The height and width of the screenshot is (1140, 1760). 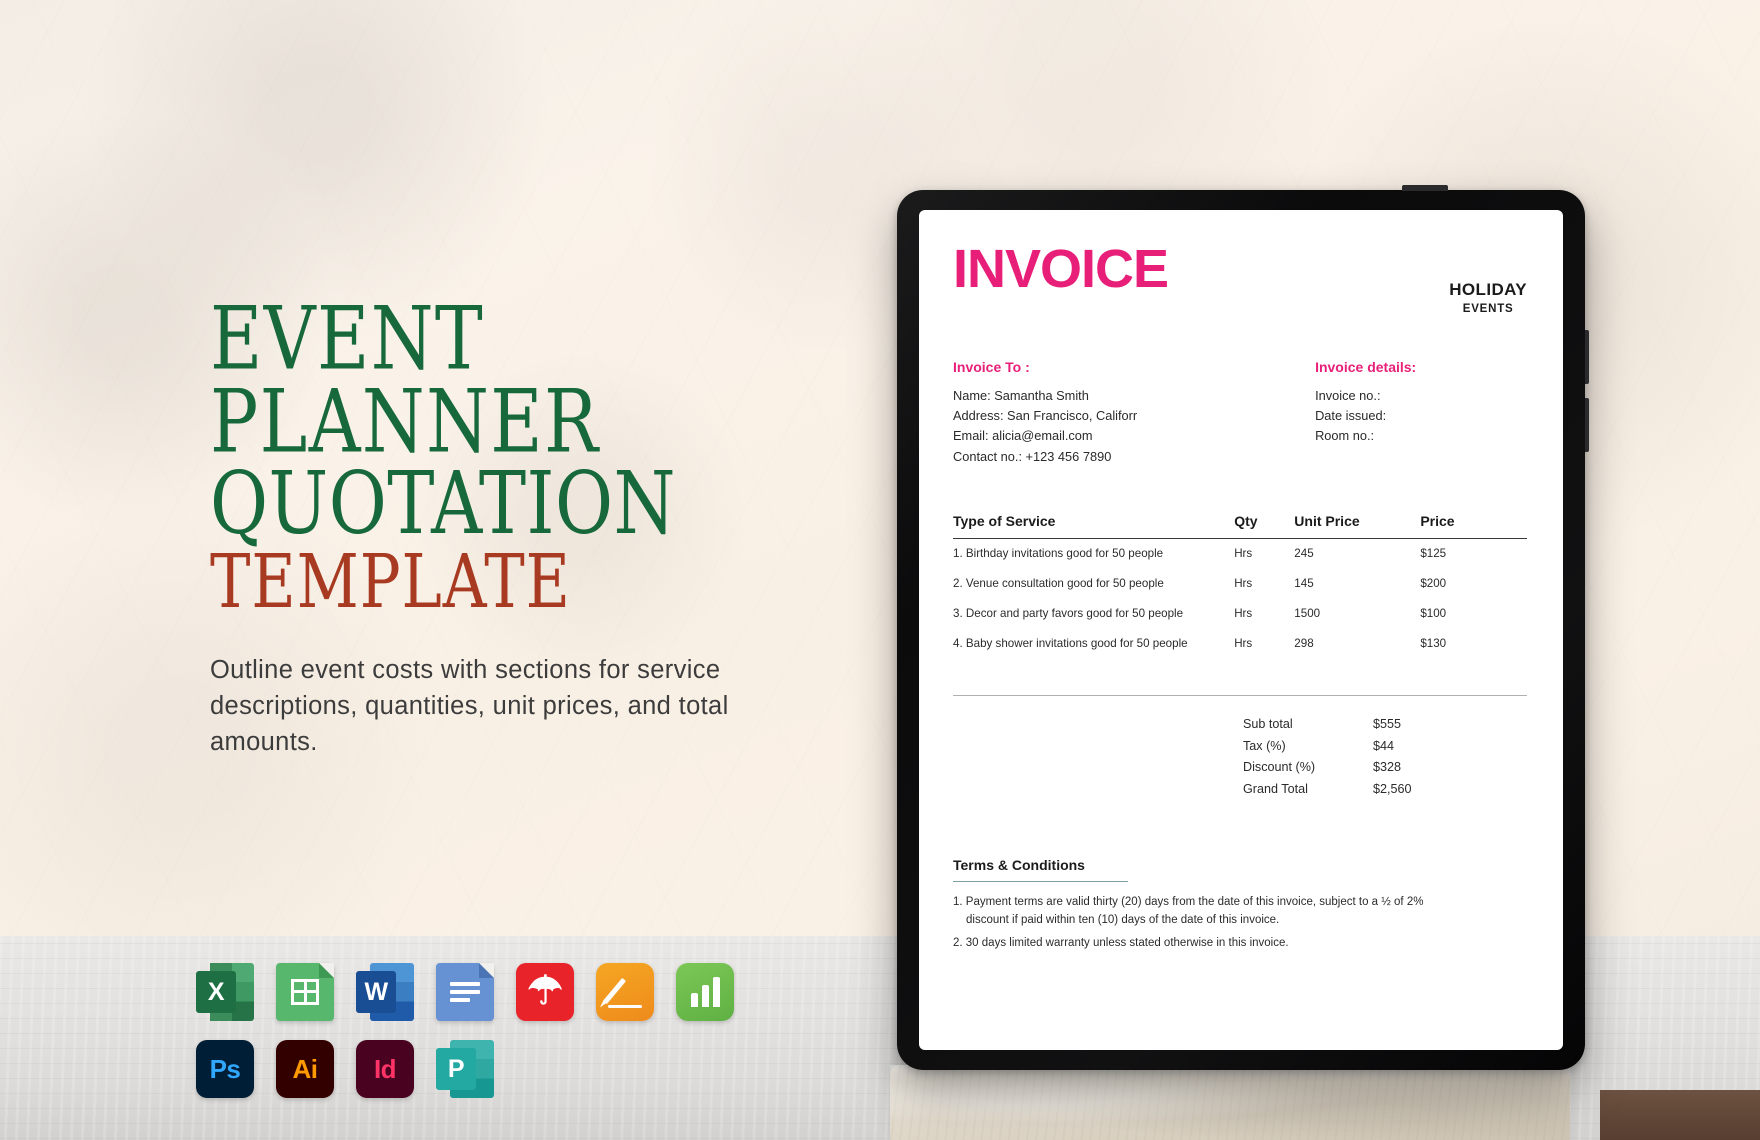 What do you see at coordinates (1023, 436) in the screenshot?
I see `bill-to-email: Email: alicia@email.com` at bounding box center [1023, 436].